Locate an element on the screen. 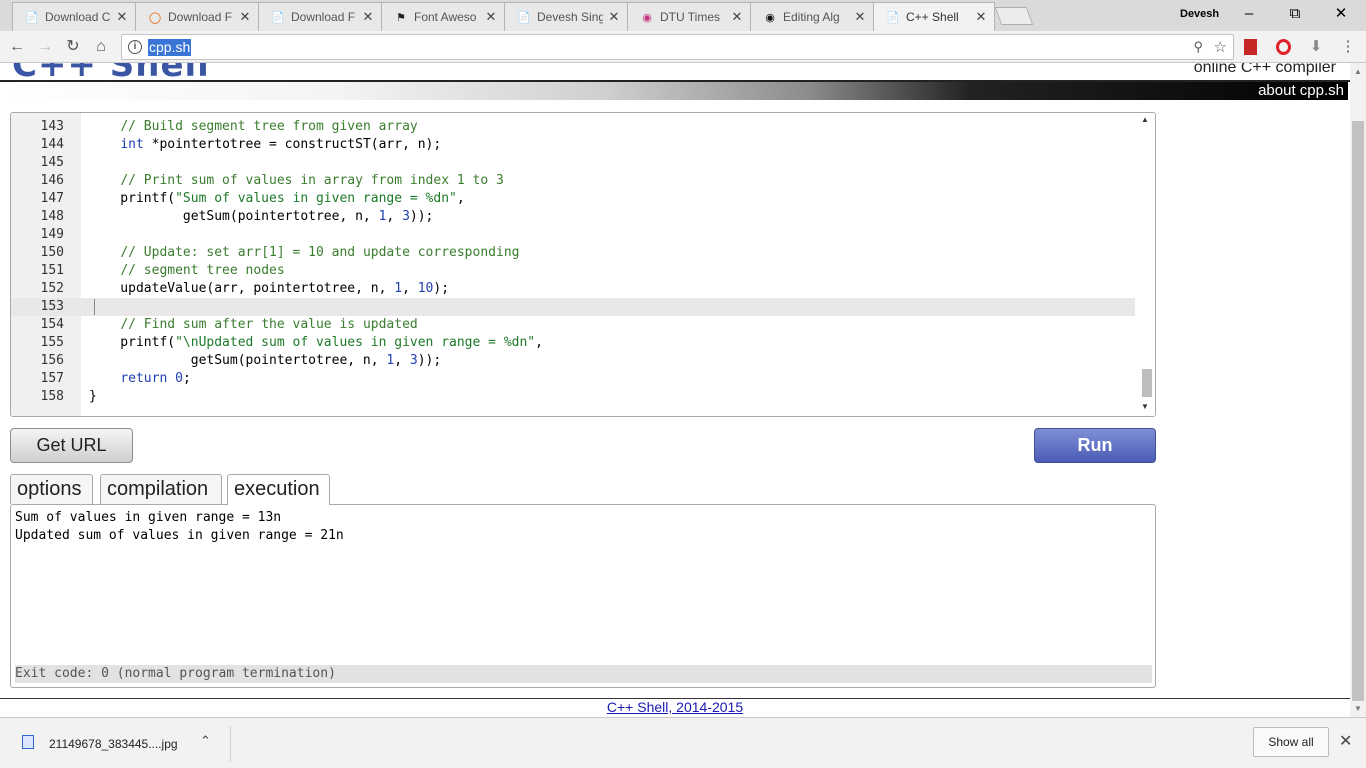 This screenshot has width=1366, height=768. close-icon: ✕ is located at coordinates (1345, 741).